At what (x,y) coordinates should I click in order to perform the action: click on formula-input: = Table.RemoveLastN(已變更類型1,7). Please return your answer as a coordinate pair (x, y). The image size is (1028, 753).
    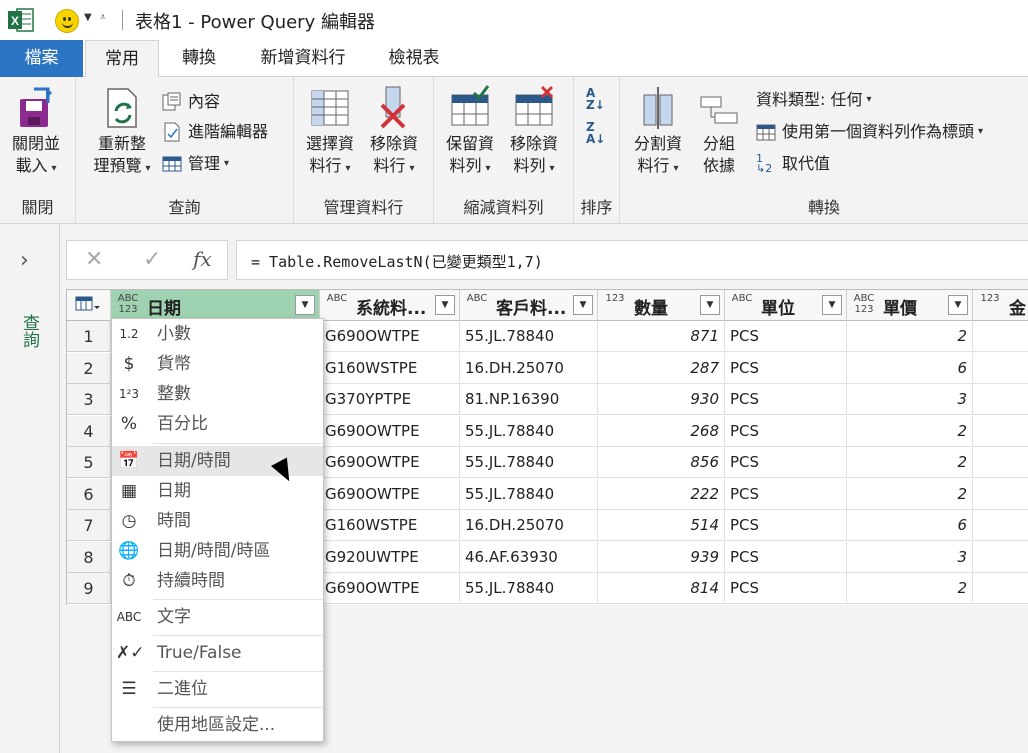
    Looking at the image, I should click on (397, 261).